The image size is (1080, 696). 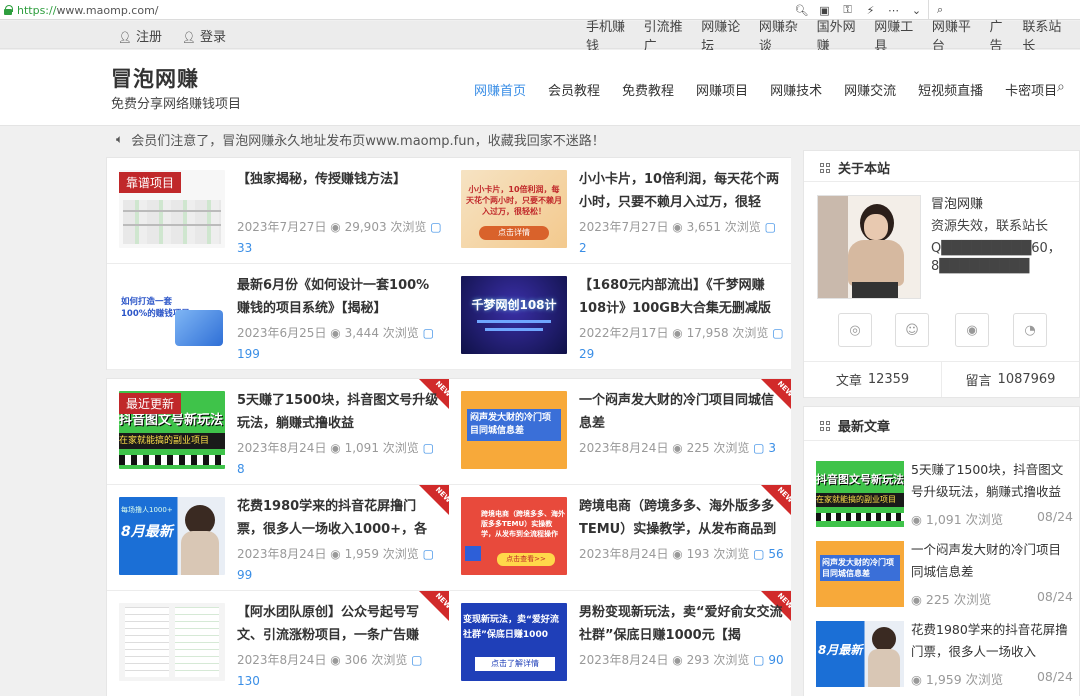 What do you see at coordinates (244, 575) in the screenshot?
I see `post-comments: 99` at bounding box center [244, 575].